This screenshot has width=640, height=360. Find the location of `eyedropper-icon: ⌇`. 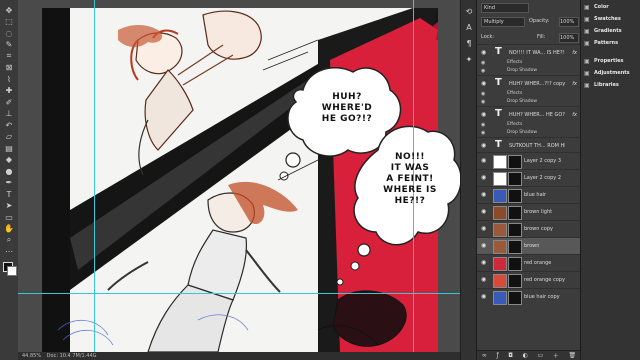

eyedropper-icon: ⌇ is located at coordinates (9, 79).